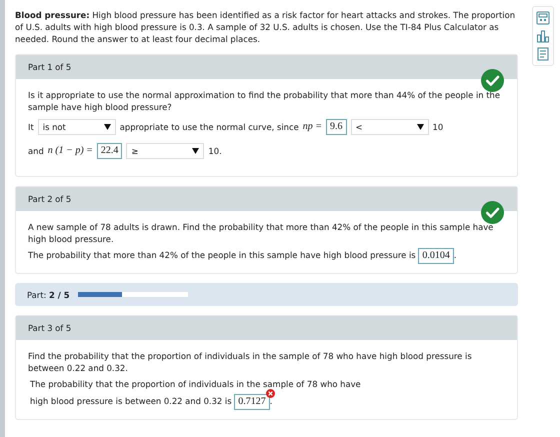 Image resolution: width=560 pixels, height=437 pixels. Describe the element at coordinates (438, 127) in the screenshot. I see `text: 10` at that location.